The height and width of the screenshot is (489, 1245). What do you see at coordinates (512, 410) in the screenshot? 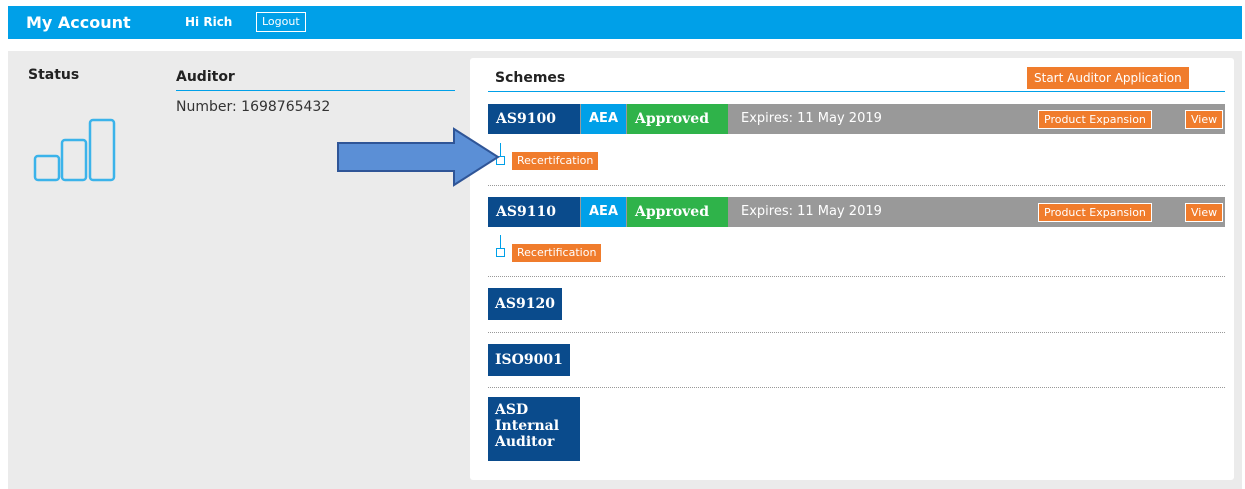
I see `scheme-label-line: ASD` at bounding box center [512, 410].